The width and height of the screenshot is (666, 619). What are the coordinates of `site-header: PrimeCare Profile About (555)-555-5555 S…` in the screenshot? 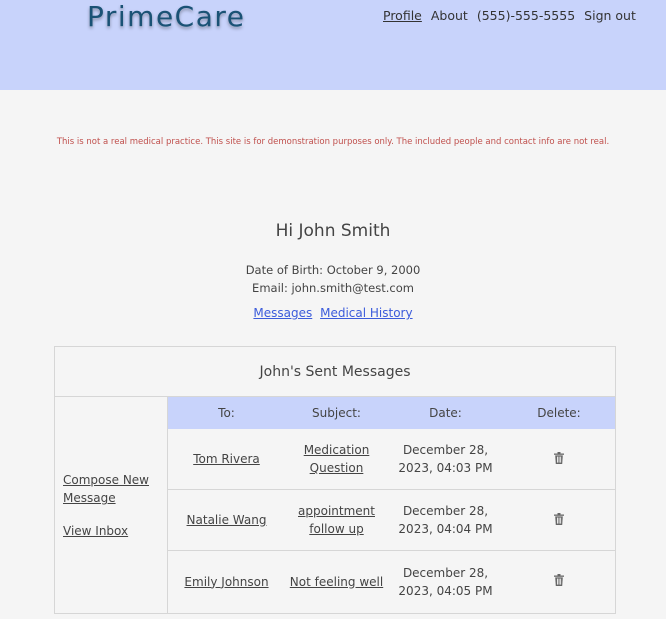 It's located at (333, 45).